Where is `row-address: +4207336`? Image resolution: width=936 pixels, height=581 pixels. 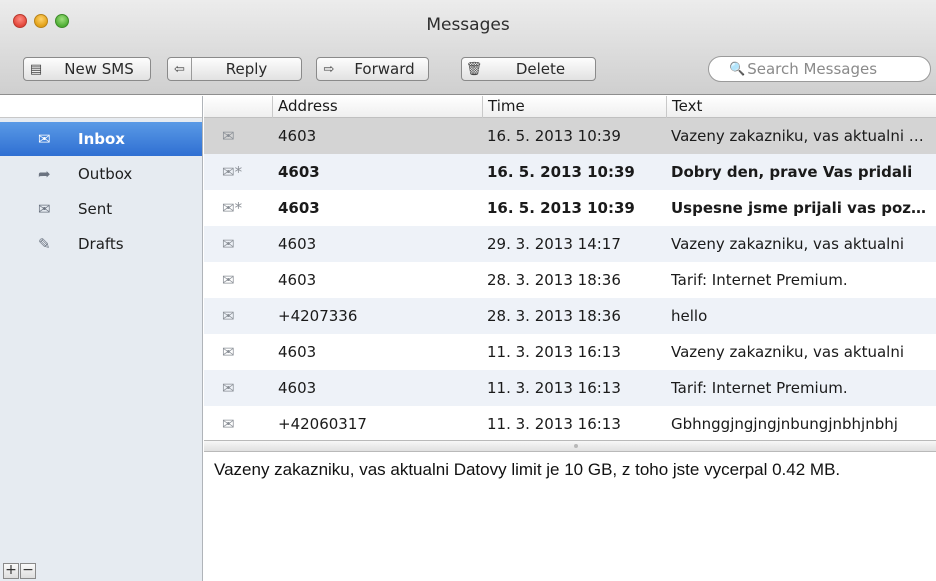 row-address: +4207336 is located at coordinates (318, 316).